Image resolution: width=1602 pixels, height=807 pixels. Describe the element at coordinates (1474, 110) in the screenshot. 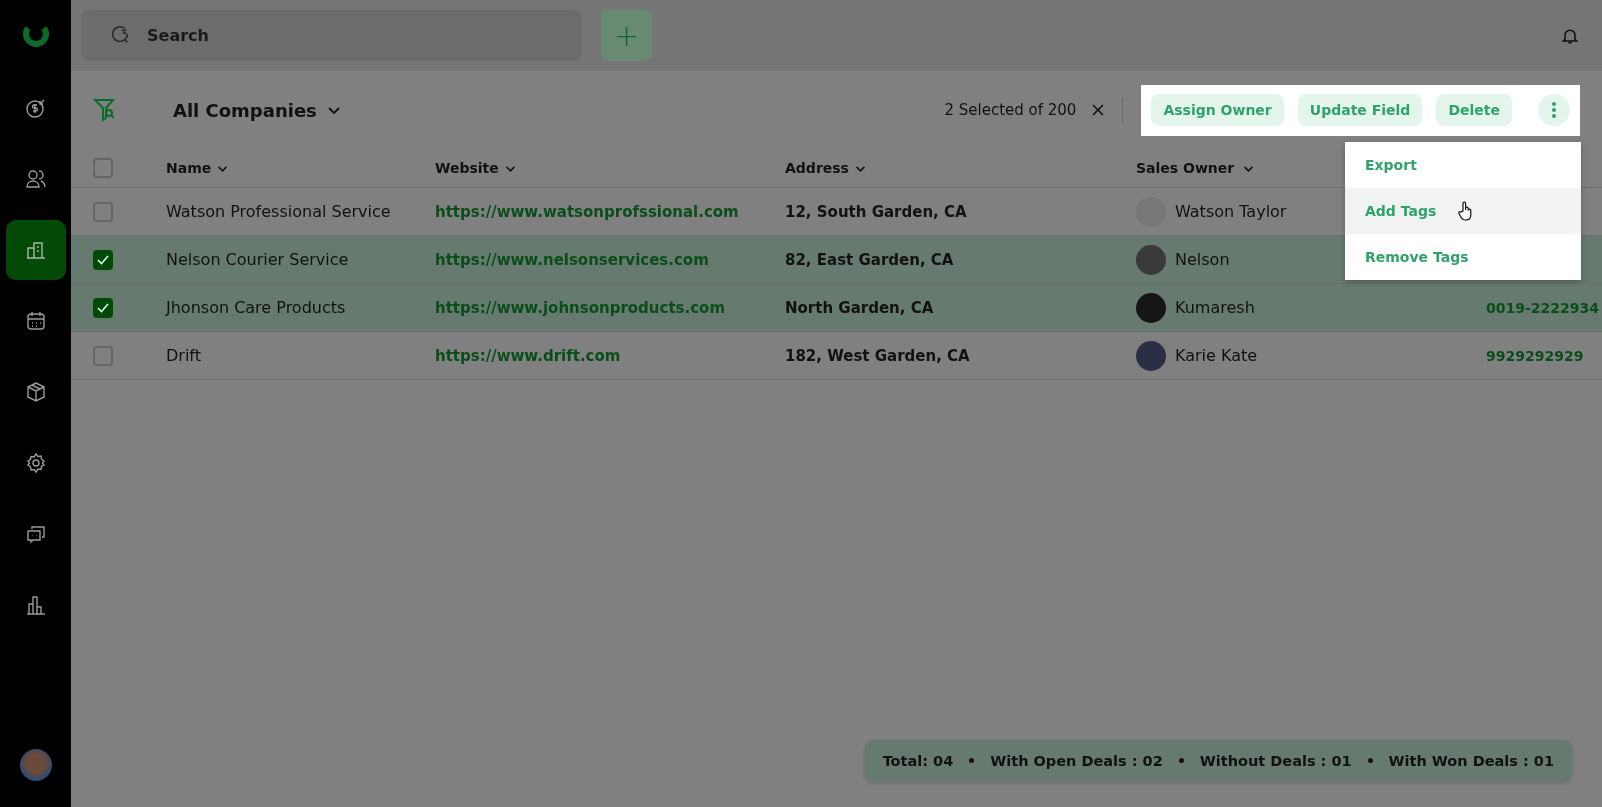

I see `action-button: Delete` at that location.